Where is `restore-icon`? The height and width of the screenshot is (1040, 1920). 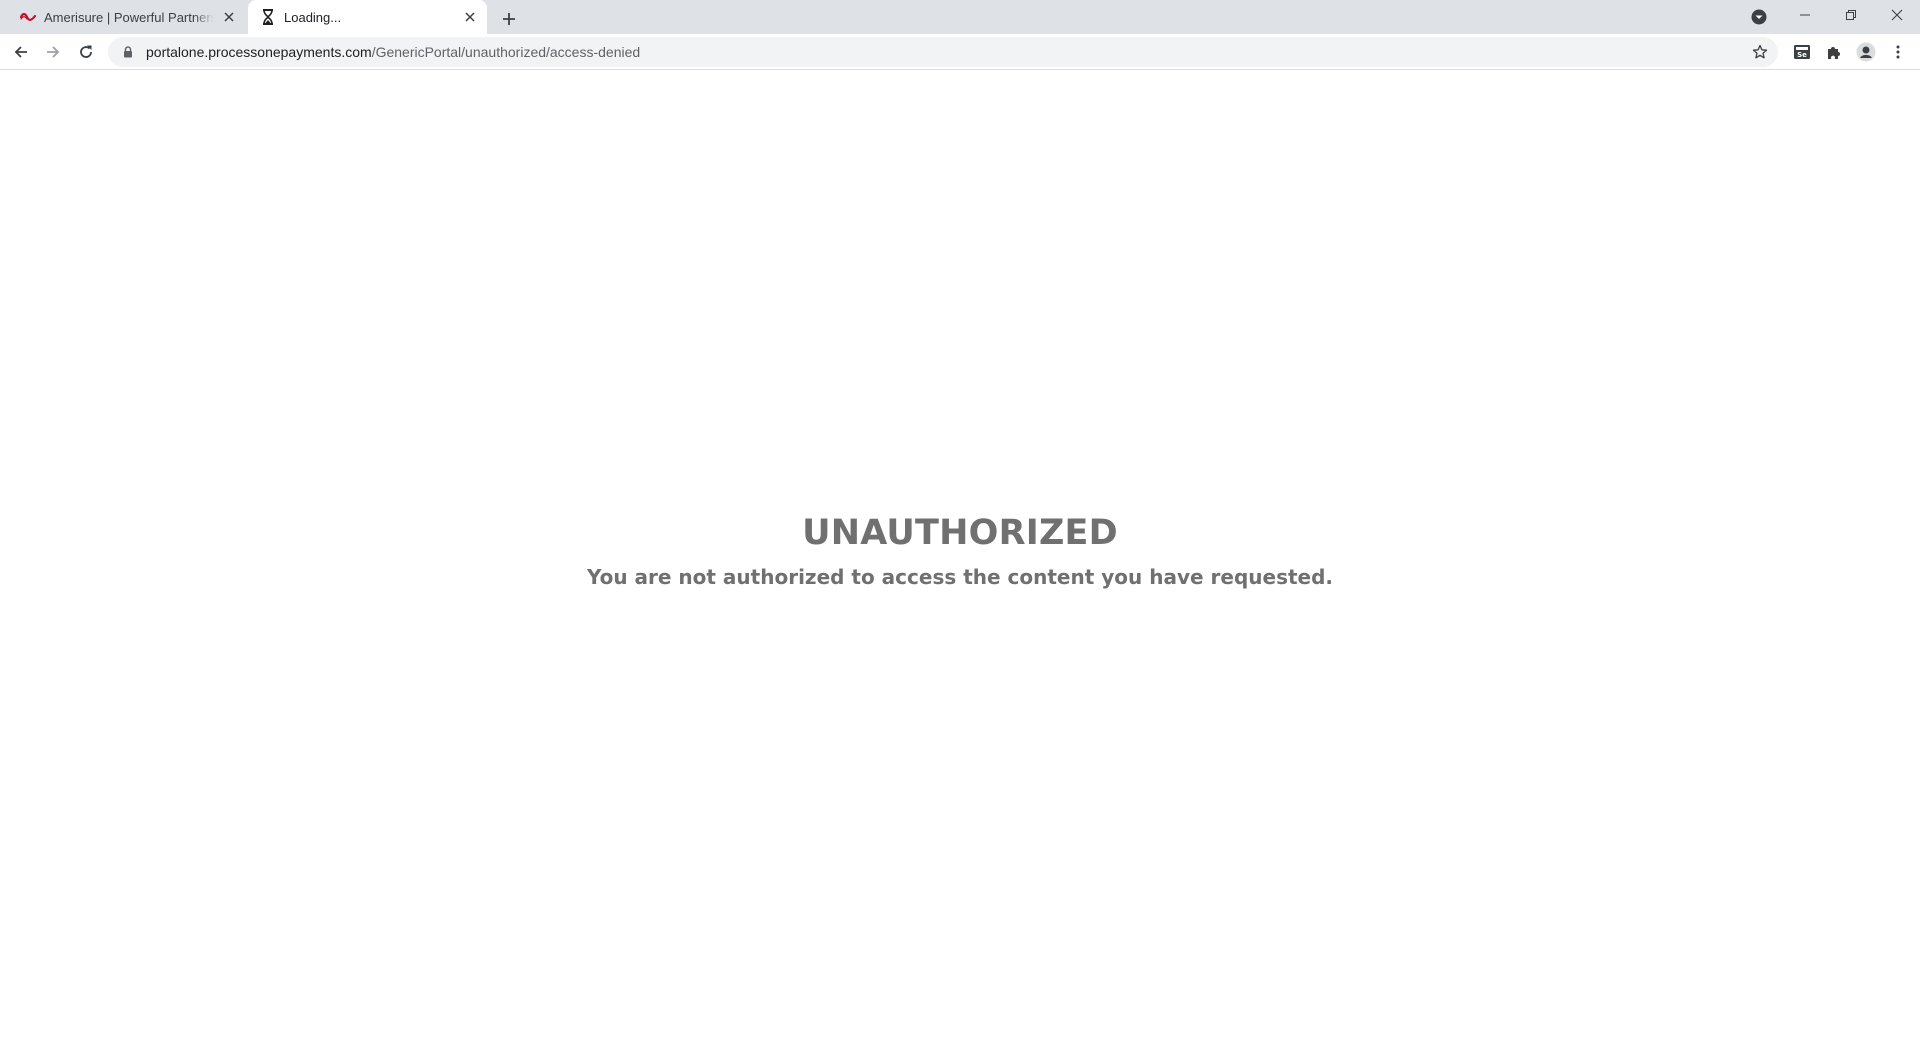
restore-icon is located at coordinates (1851, 15).